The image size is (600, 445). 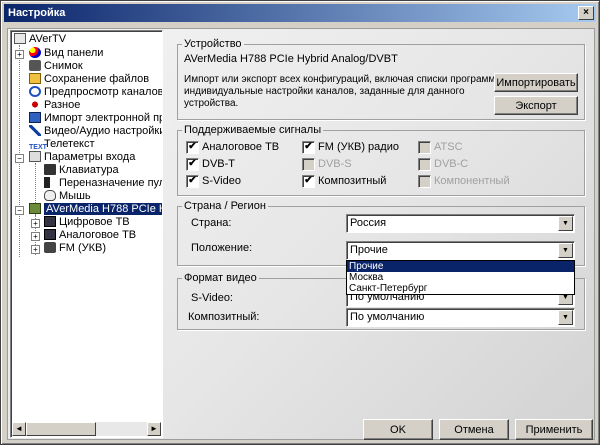 What do you see at coordinates (358, 147) in the screenshot?
I see `fm-radio-label: FM (УКВ) радио` at bounding box center [358, 147].